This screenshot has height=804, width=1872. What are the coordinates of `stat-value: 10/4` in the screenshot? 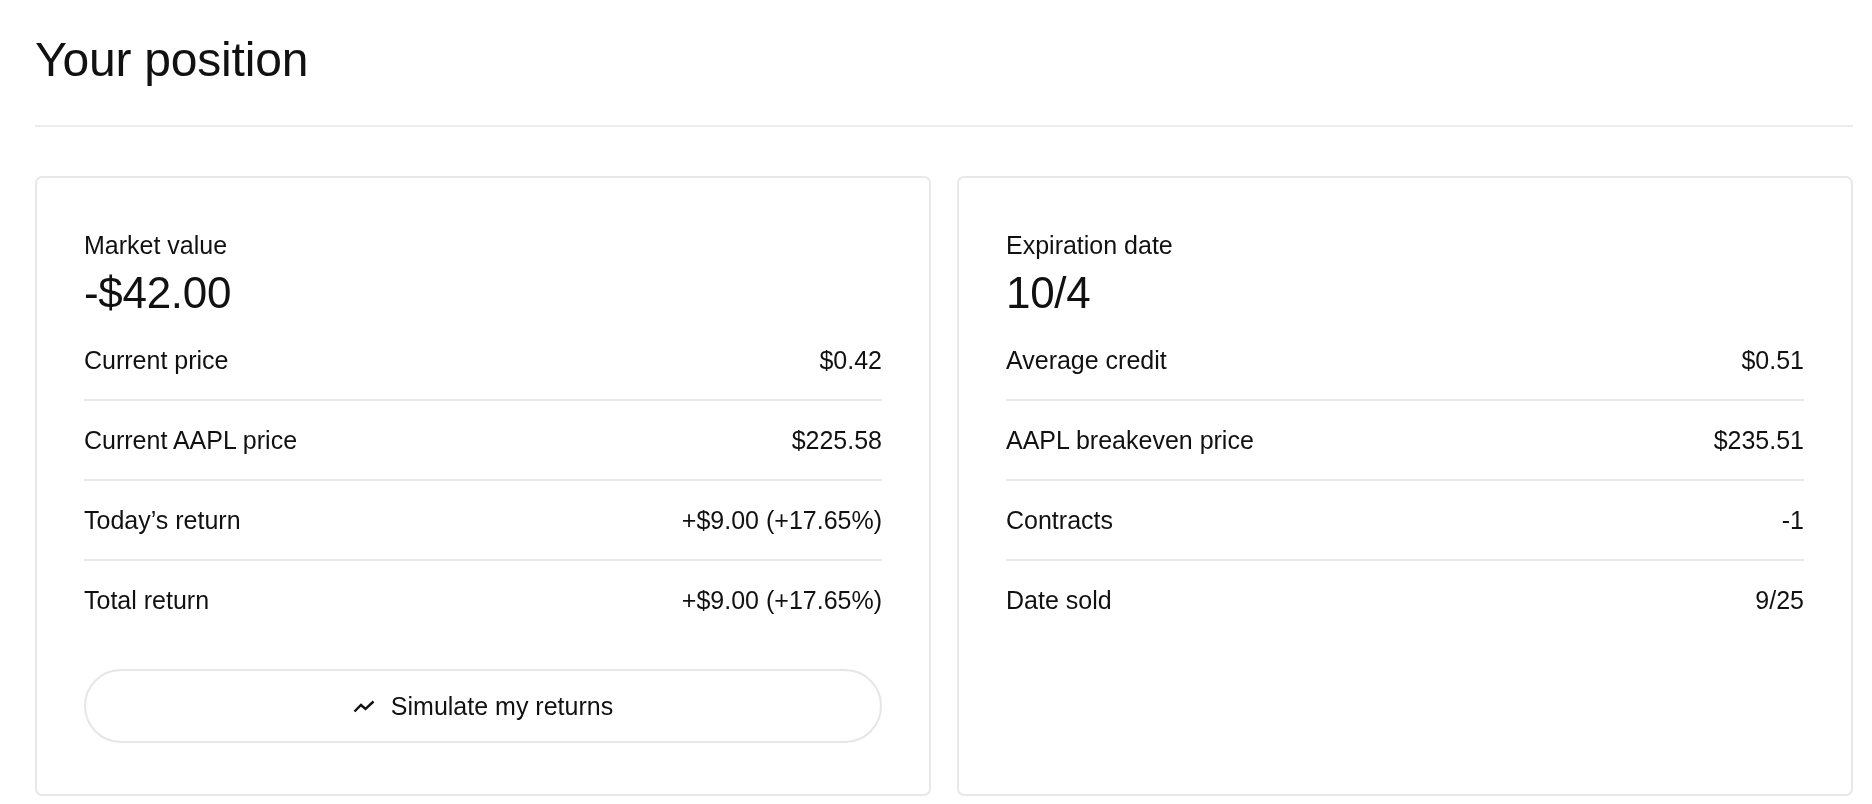 It's located at (1048, 293).